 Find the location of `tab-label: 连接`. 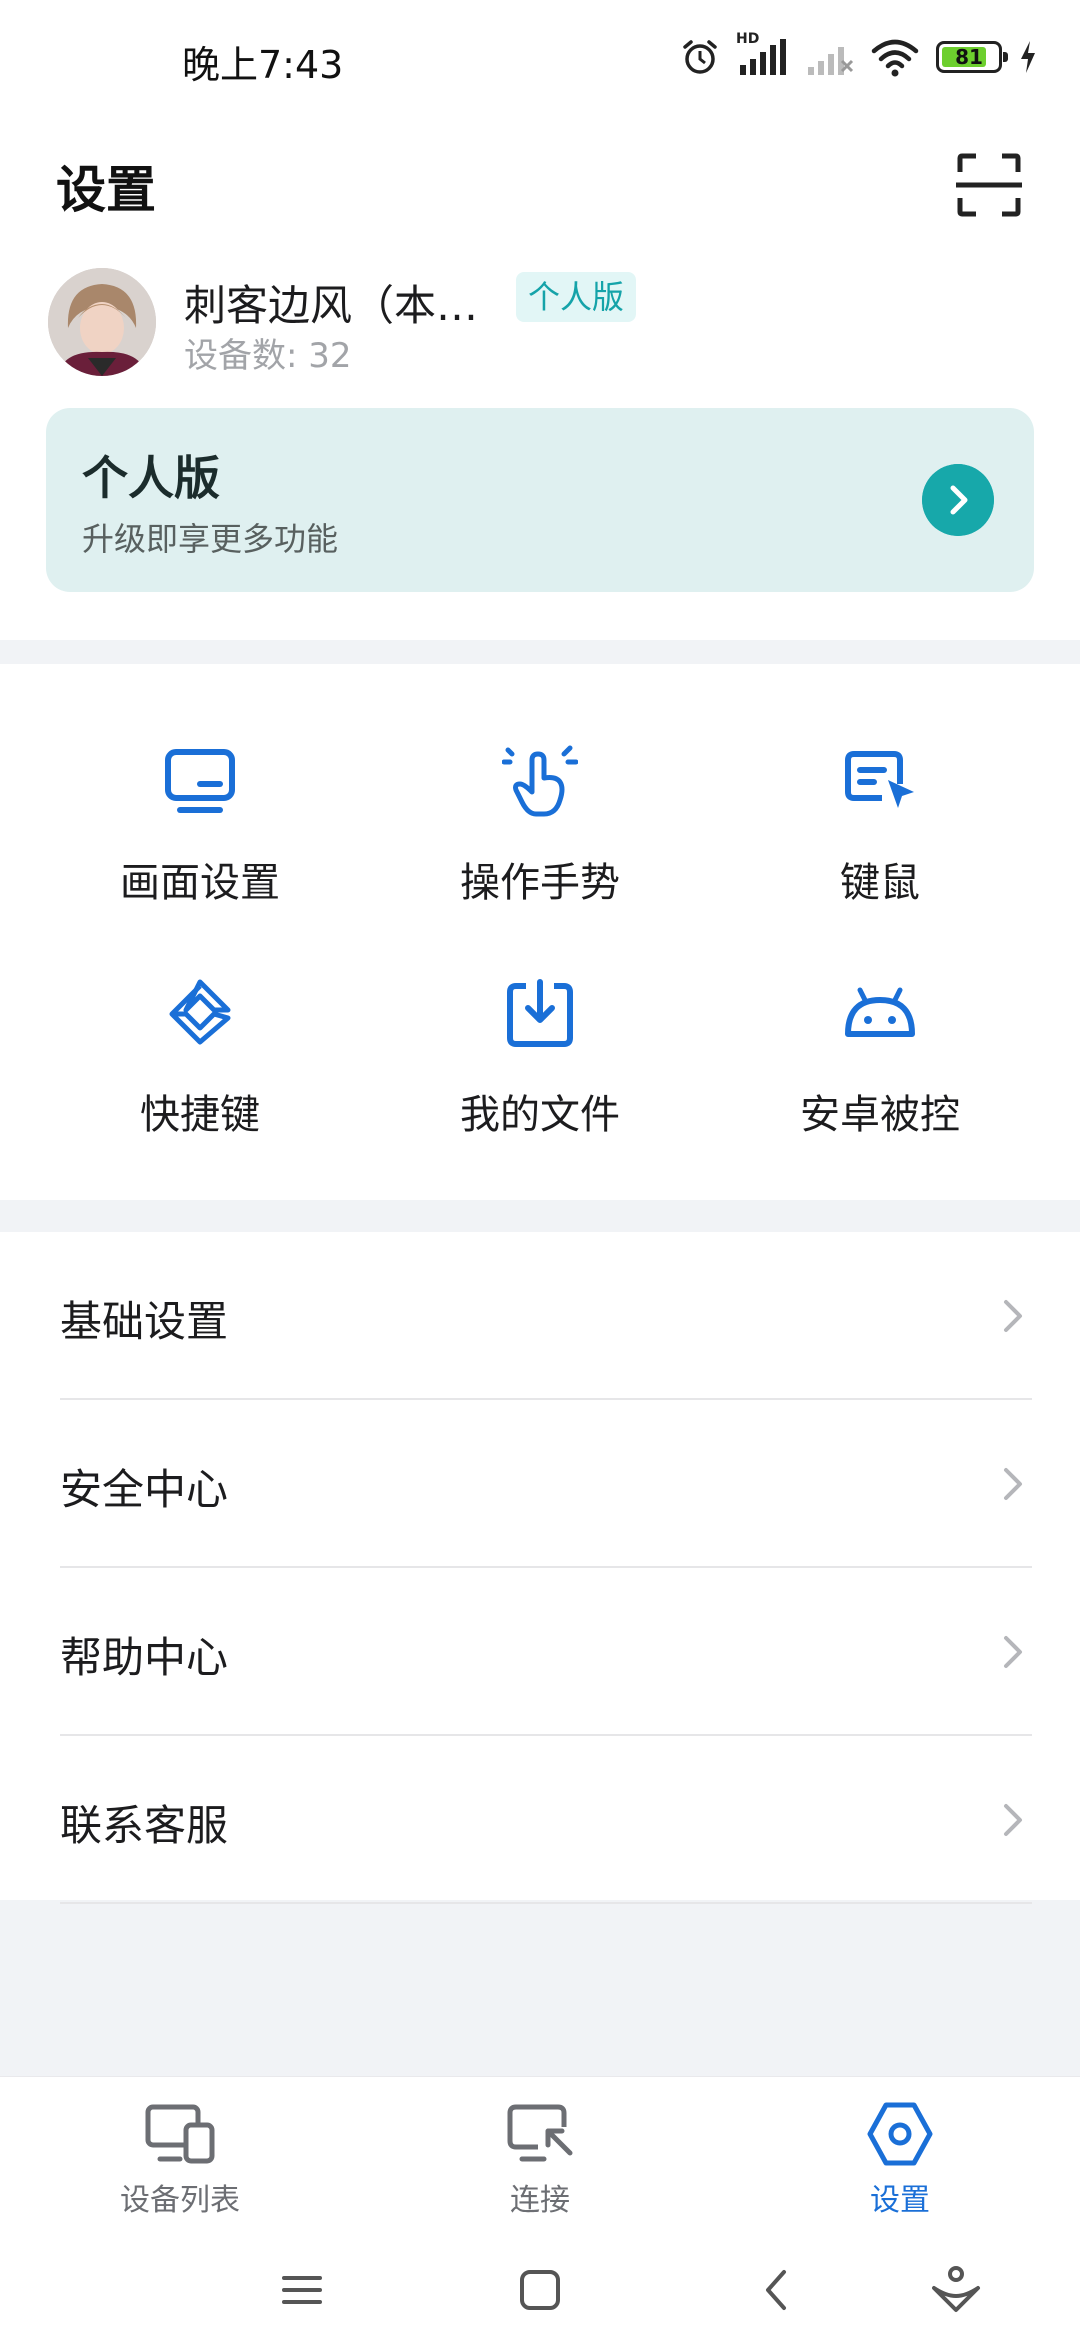

tab-label: 连接 is located at coordinates (540, 2200).